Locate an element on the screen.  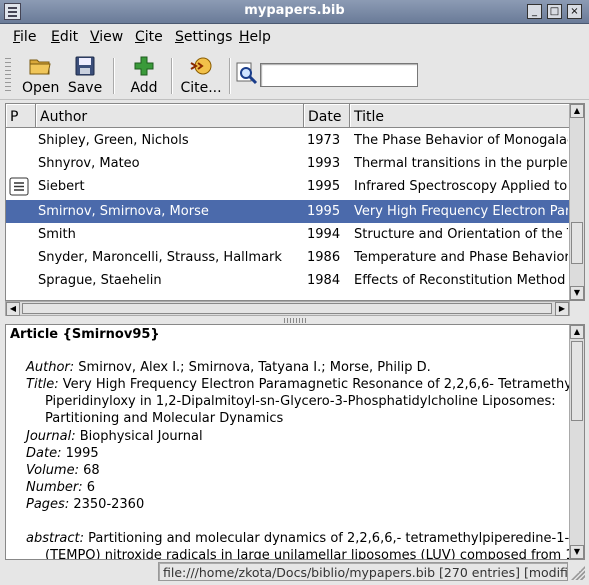
search-input is located at coordinates (339, 75).